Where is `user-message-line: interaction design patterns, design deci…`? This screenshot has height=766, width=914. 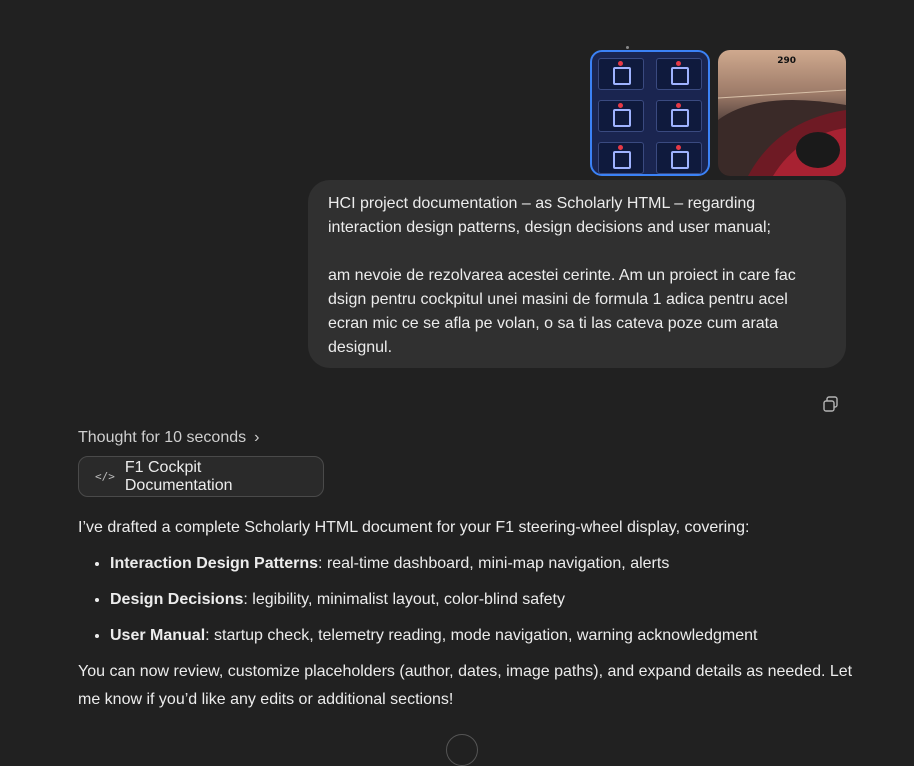
user-message-line: interaction design patterns, design deci… is located at coordinates (549, 227).